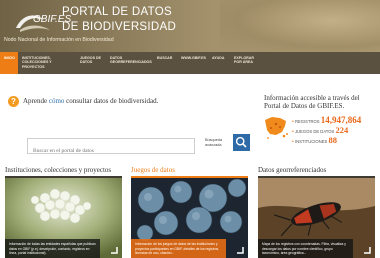 This screenshot has height=258, width=380. Describe the element at coordinates (57, 101) in the screenshot. I see `intro-link: cómo` at that location.